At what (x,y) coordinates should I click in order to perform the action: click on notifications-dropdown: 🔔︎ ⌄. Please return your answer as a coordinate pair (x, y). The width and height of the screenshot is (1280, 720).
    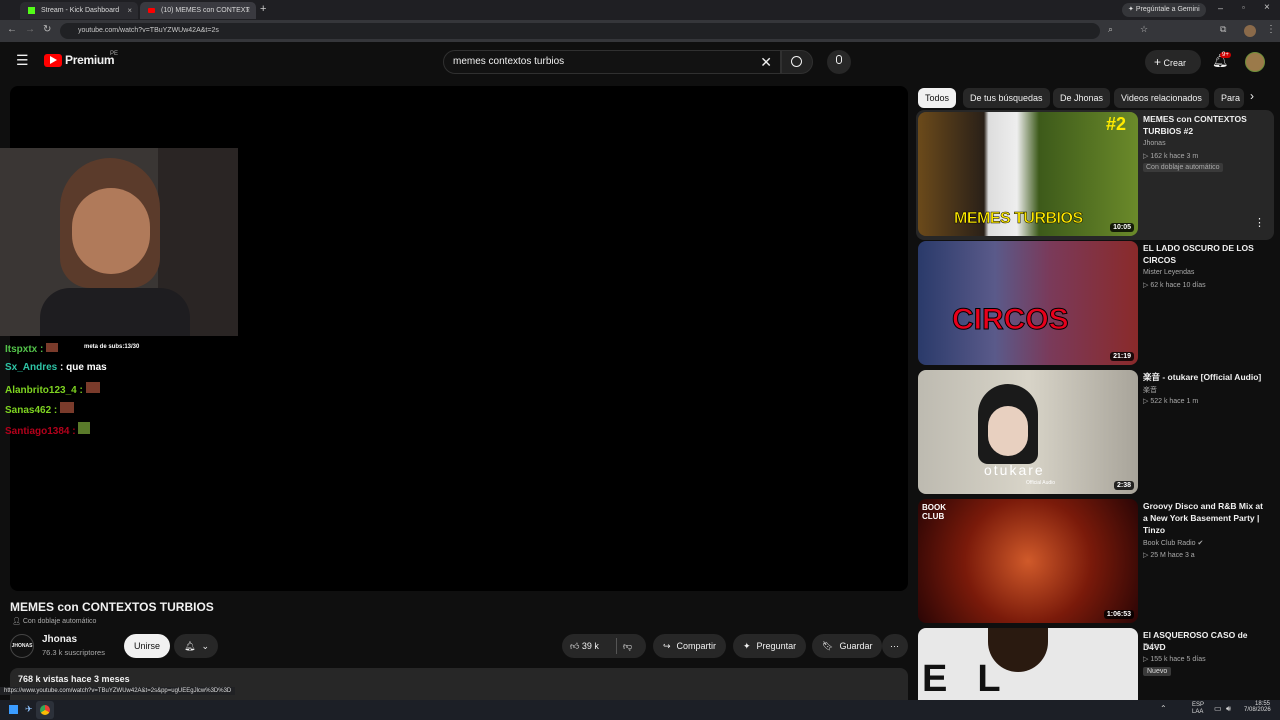
    Looking at the image, I should click on (196, 646).